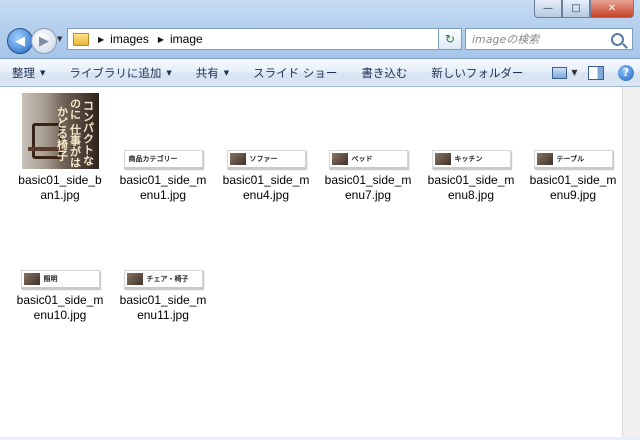  I want to click on toolbar-button-5: 新しいフォルダー, so click(477, 72).